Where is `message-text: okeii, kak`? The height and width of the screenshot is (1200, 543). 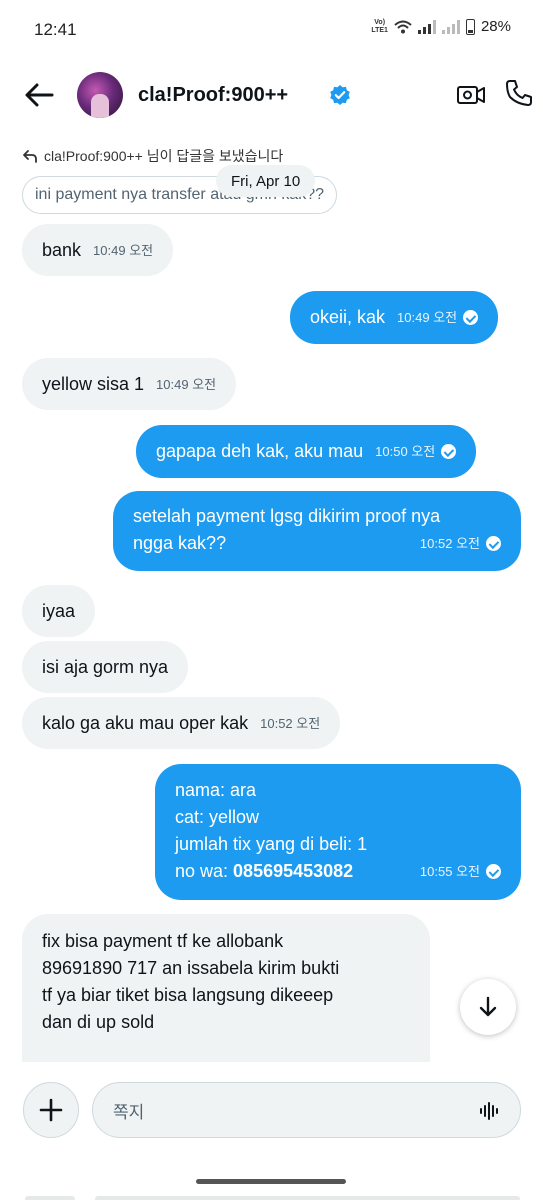
message-text: okeii, kak is located at coordinates (348, 317).